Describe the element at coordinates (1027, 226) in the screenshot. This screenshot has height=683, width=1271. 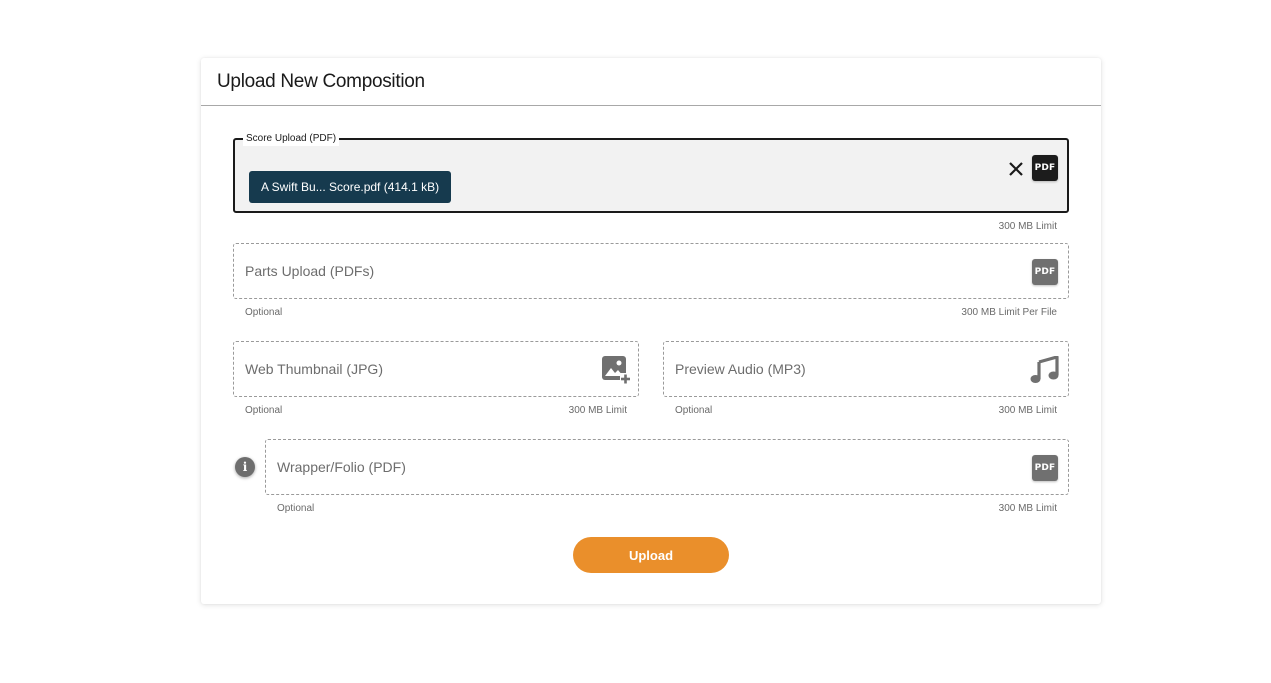
I see `score-upload-limit: 300 MB Limit` at that location.